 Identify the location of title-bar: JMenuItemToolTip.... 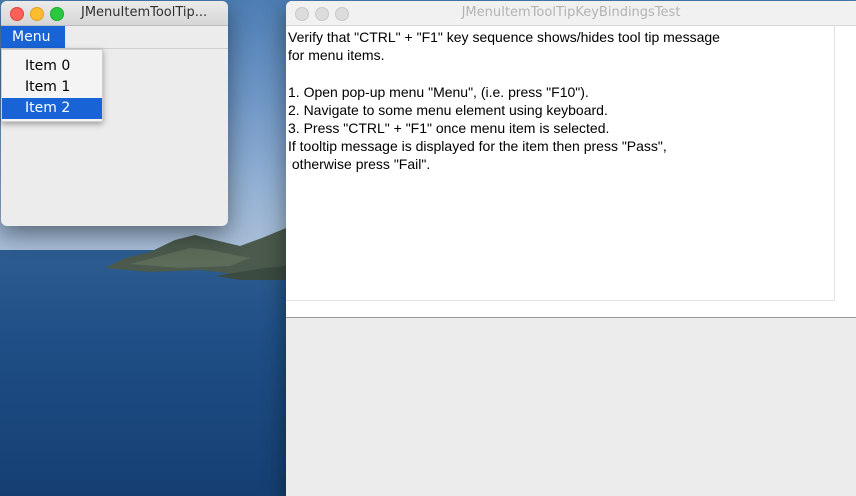
(114, 13).